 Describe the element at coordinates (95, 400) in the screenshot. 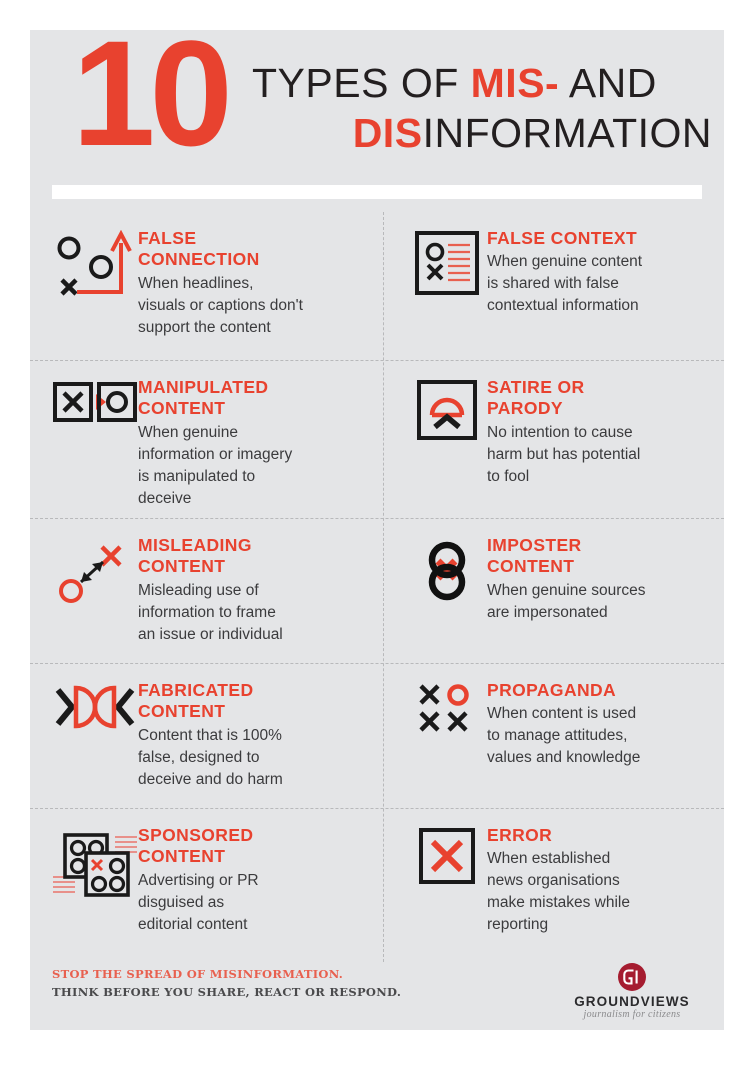

I see `boxed-x-arrow-boxed-circle-icon` at that location.